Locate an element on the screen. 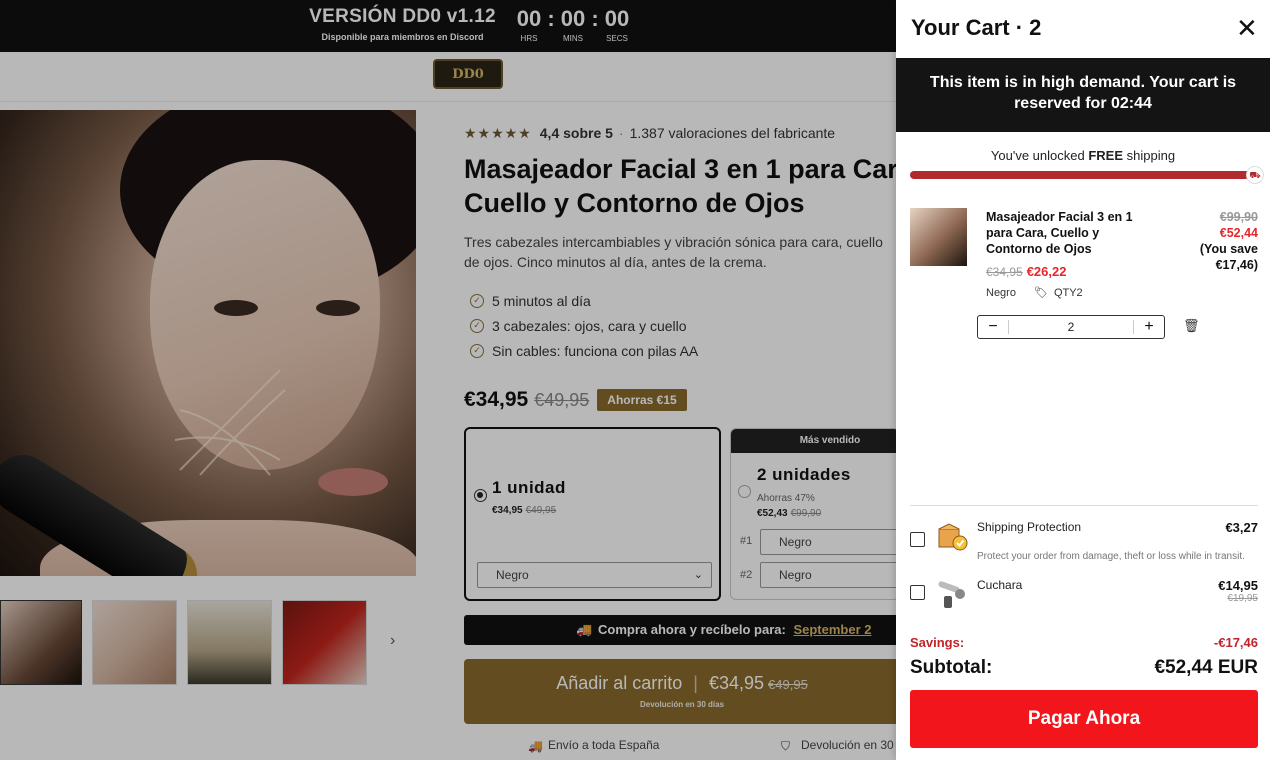 The image size is (1270, 760). addon-price: €14,95 €19,95 is located at coordinates (1238, 591).